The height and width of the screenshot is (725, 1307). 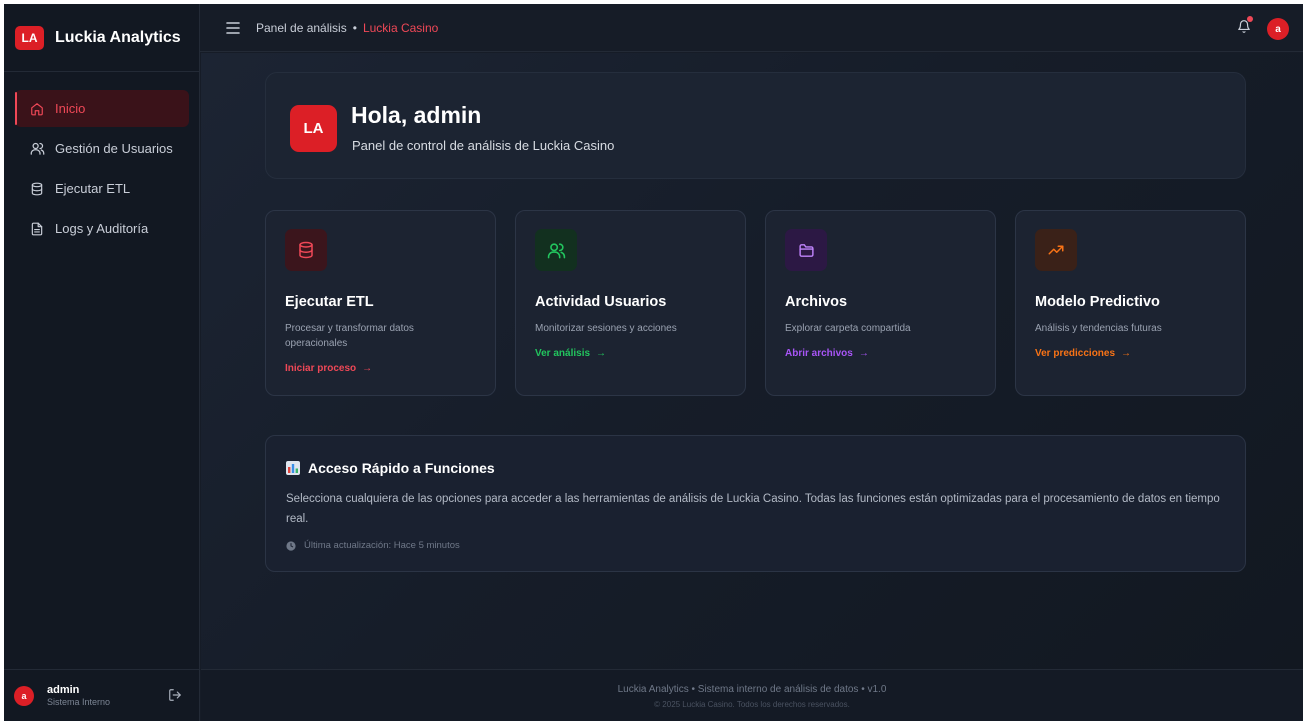 I want to click on card-title: Ejecutar ETL, so click(x=329, y=302).